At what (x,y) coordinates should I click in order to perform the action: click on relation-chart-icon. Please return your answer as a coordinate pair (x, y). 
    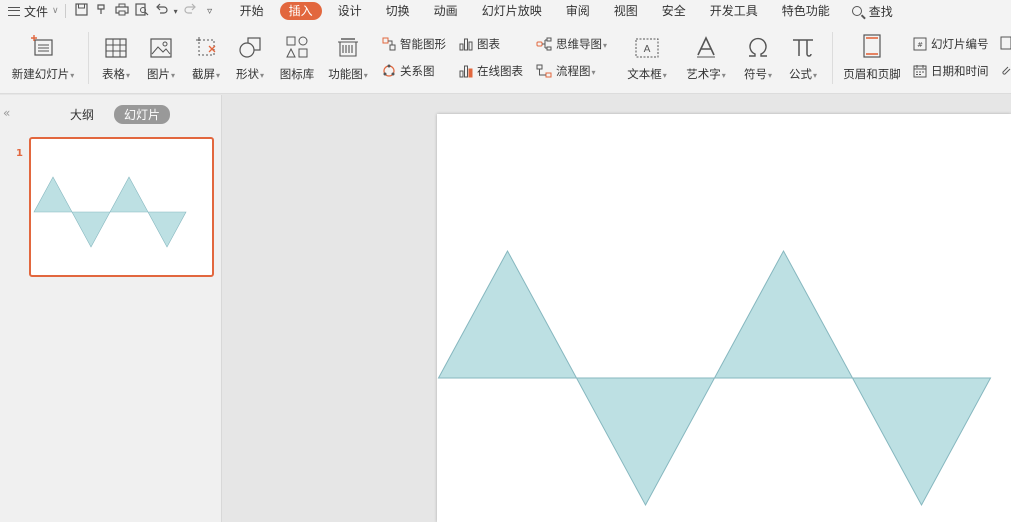
    Looking at the image, I should click on (389, 70).